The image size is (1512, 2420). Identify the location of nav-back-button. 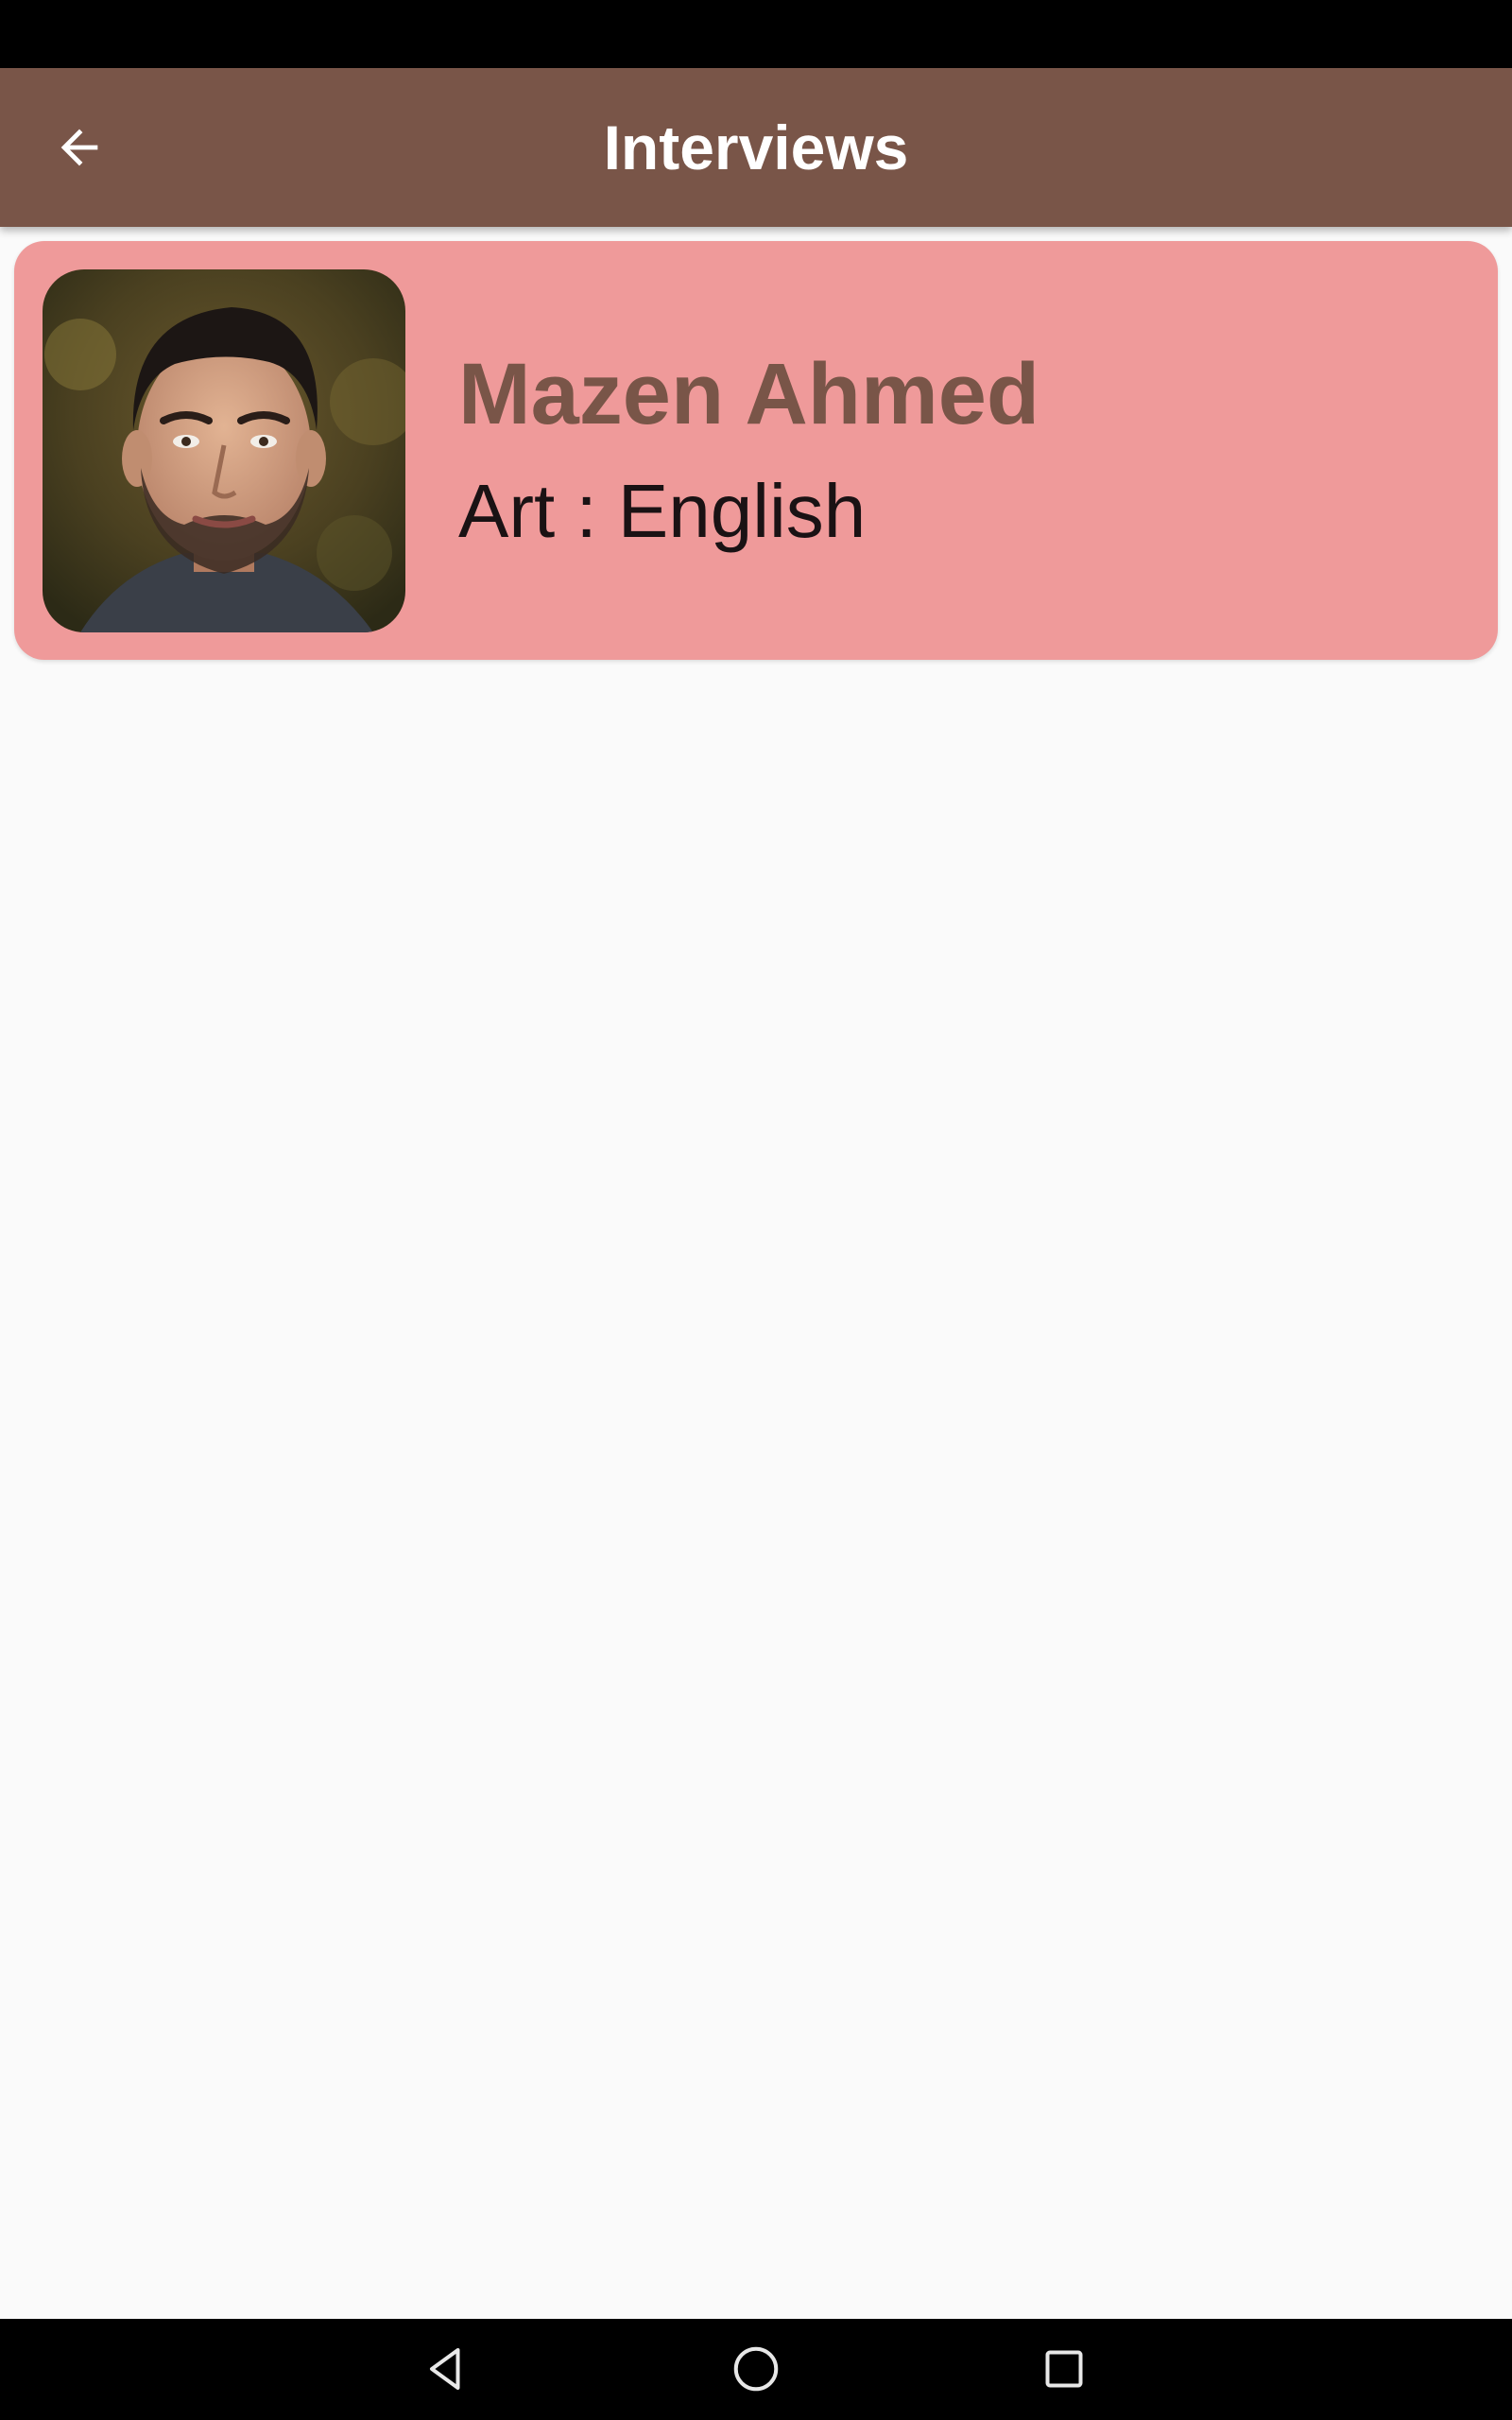
(446, 2369).